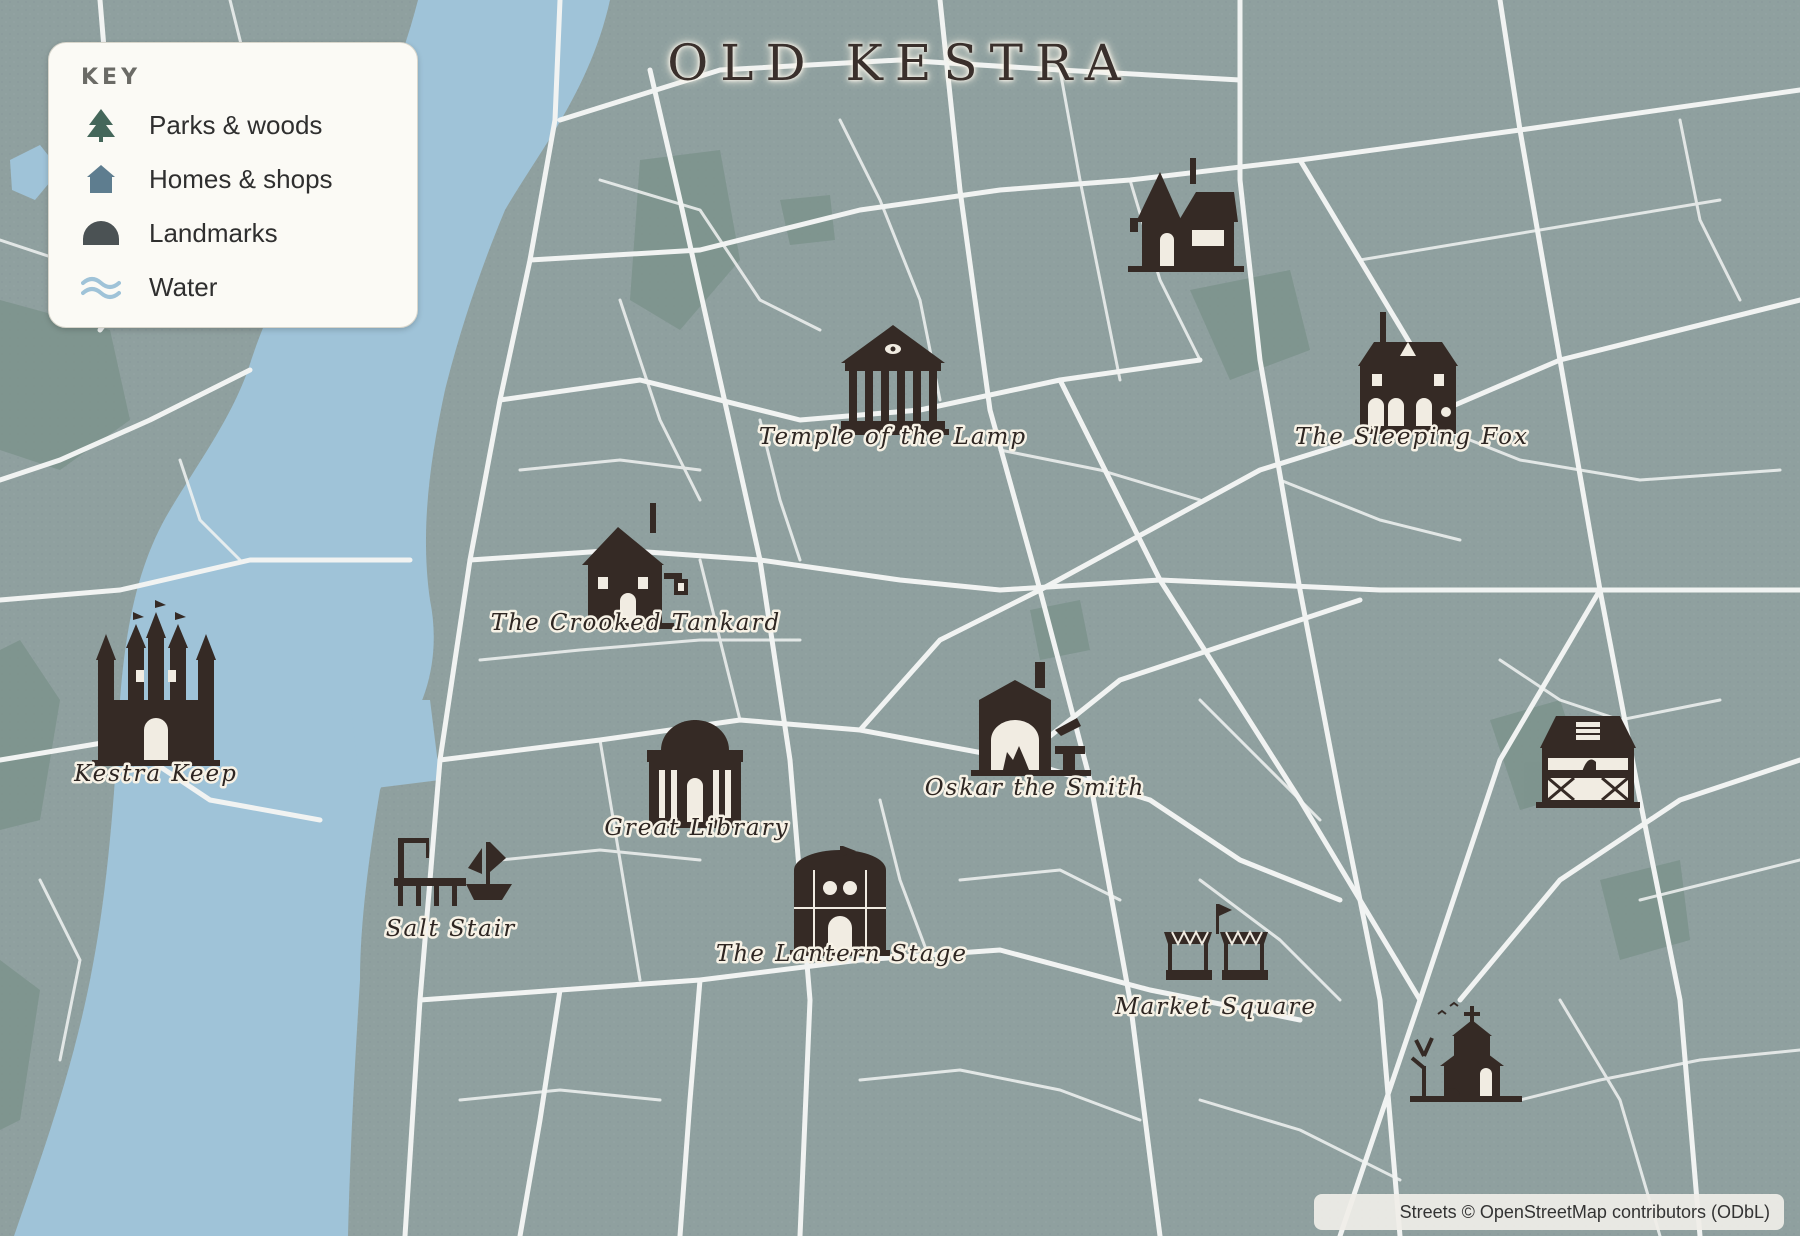 This screenshot has width=1800, height=1236. I want to click on key-label-parks: Parks & woods, so click(236, 124).